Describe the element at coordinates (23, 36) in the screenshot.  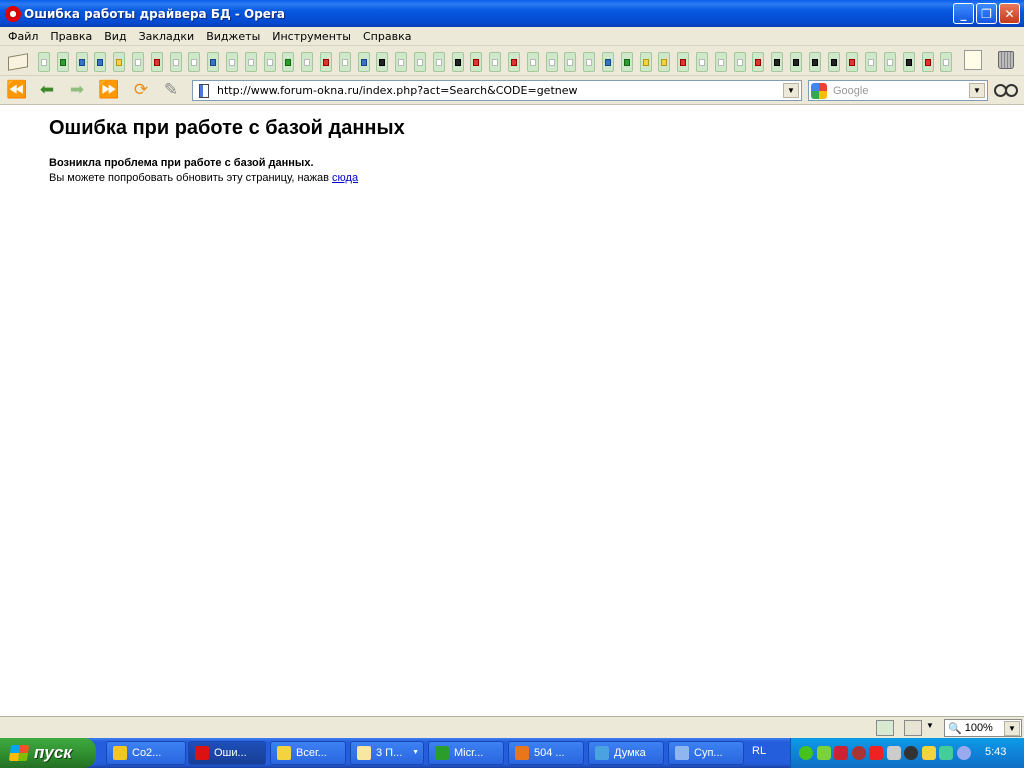
I see `menu-file: Файл` at that location.